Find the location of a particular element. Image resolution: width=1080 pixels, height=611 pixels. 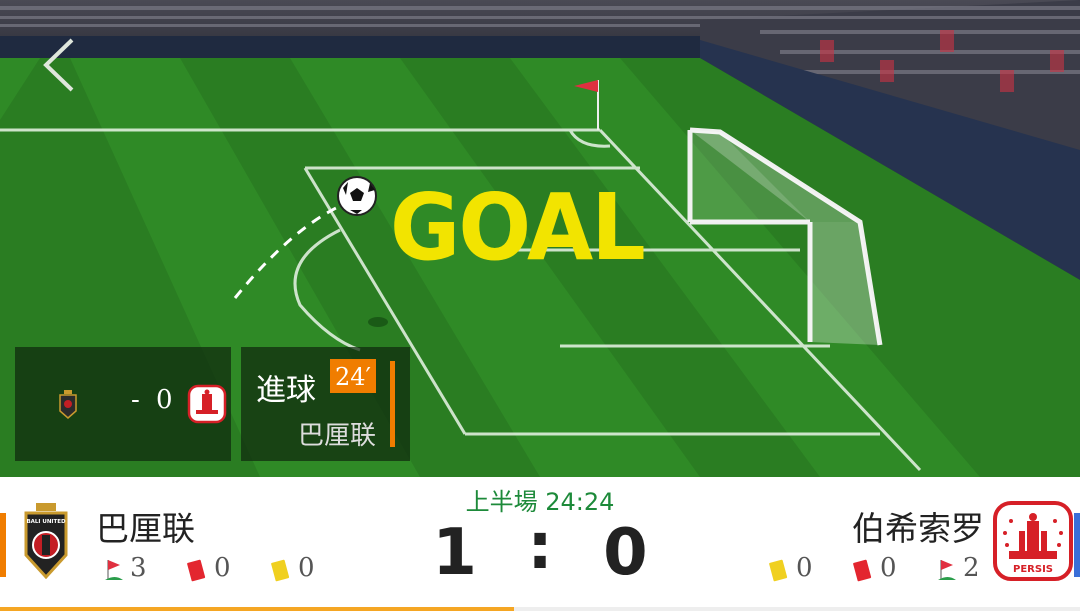

mini-scoreboard: - 0 is located at coordinates (123, 404).